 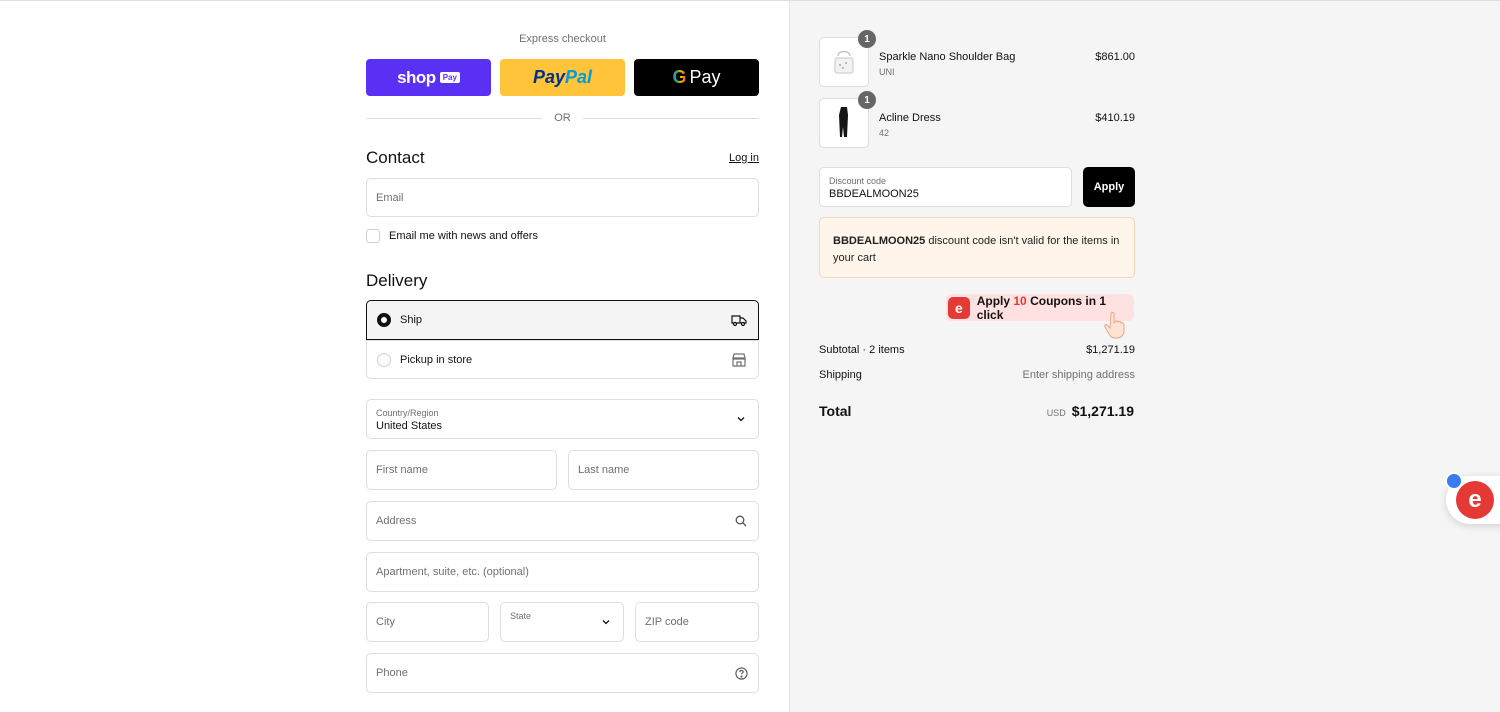 What do you see at coordinates (1078, 375) in the screenshot?
I see `shipping-value: Enter shipping address` at bounding box center [1078, 375].